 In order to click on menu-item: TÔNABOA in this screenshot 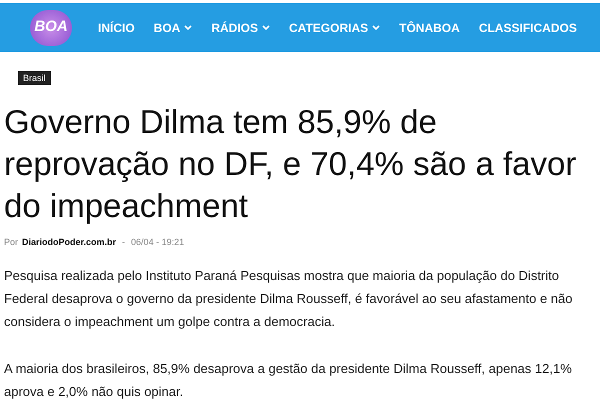, I will do `click(429, 27)`.